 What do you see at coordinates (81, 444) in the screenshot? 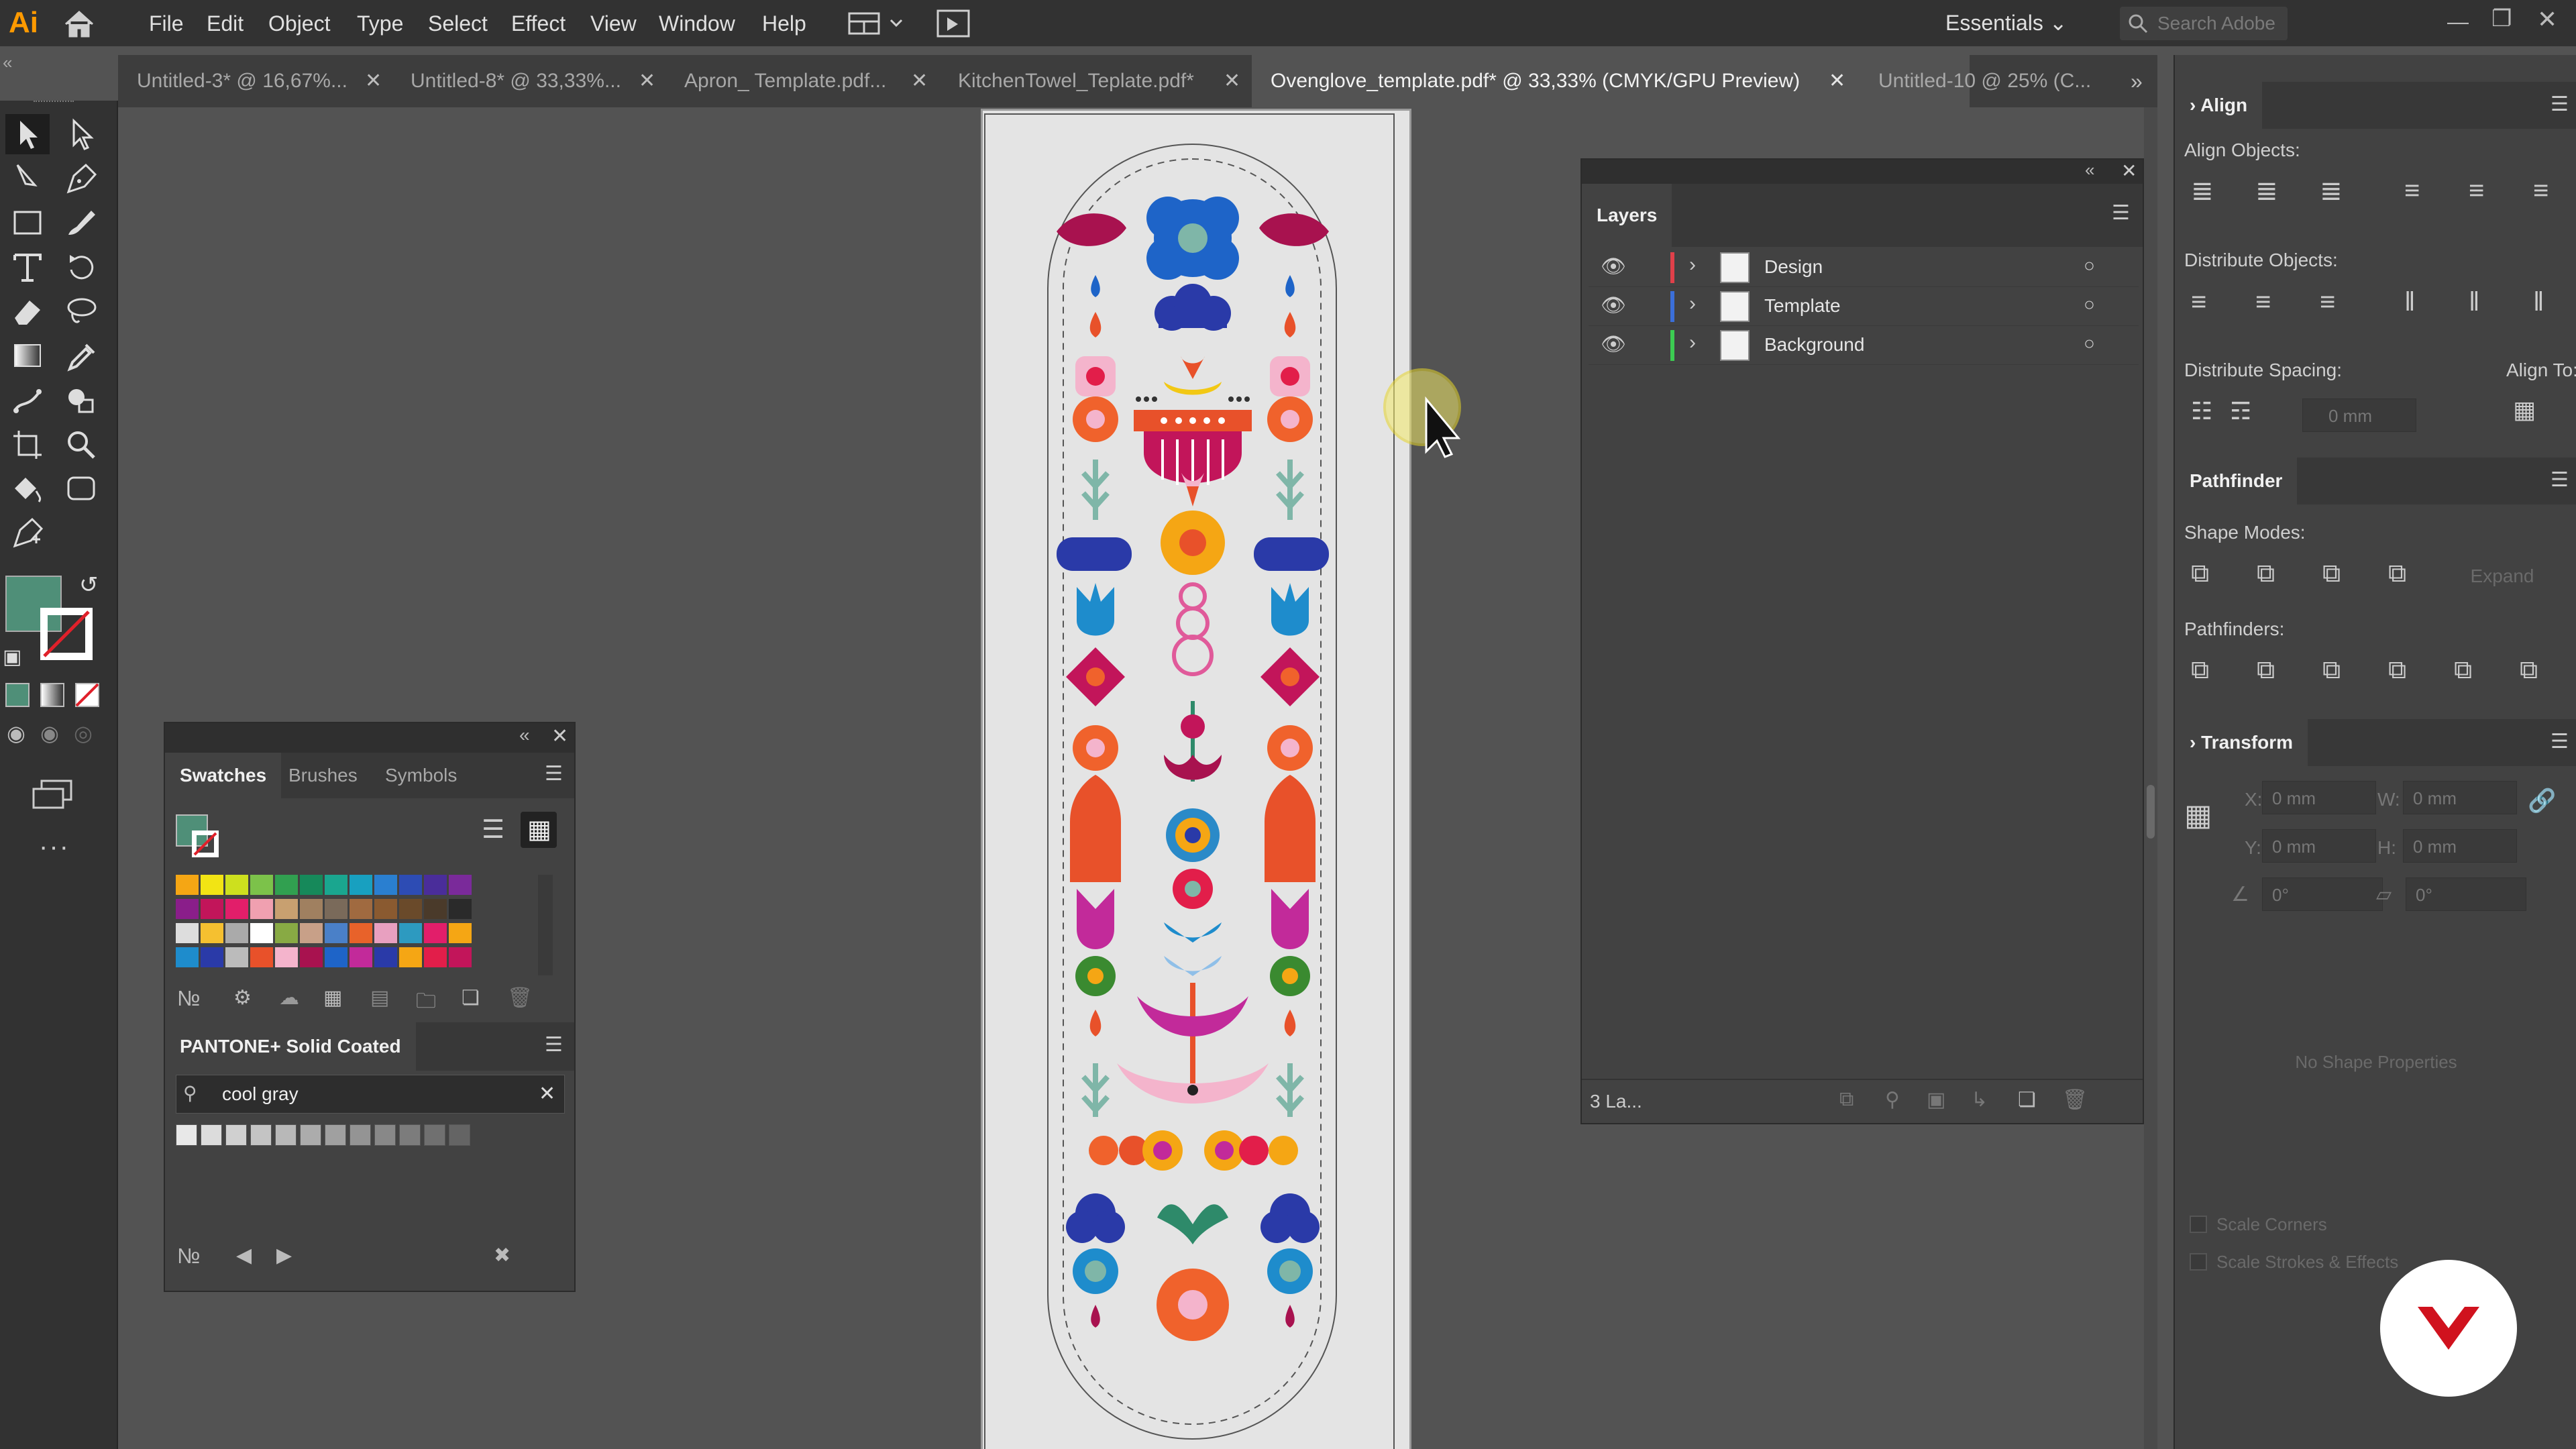
I see `zoom-tool-icon` at bounding box center [81, 444].